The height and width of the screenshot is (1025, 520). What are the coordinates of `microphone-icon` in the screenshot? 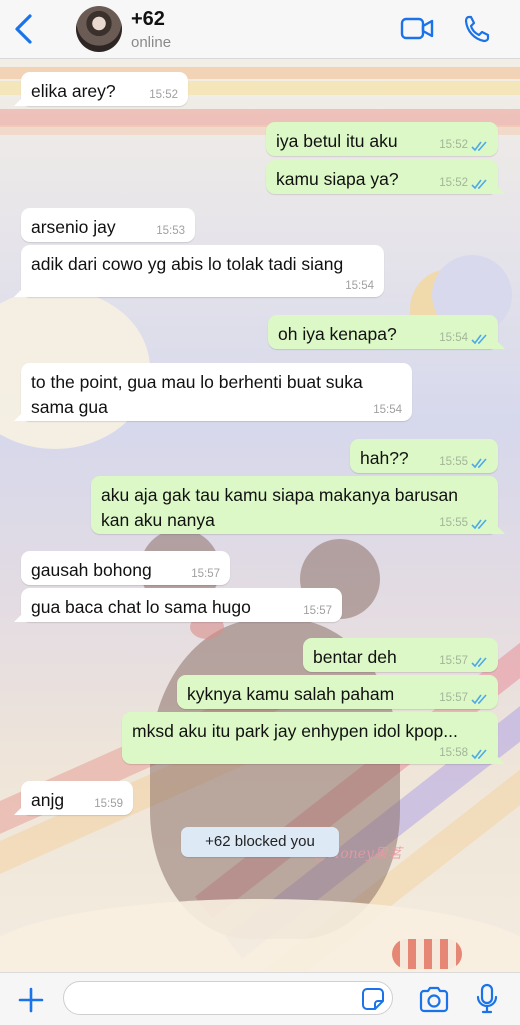 It's located at (487, 998).